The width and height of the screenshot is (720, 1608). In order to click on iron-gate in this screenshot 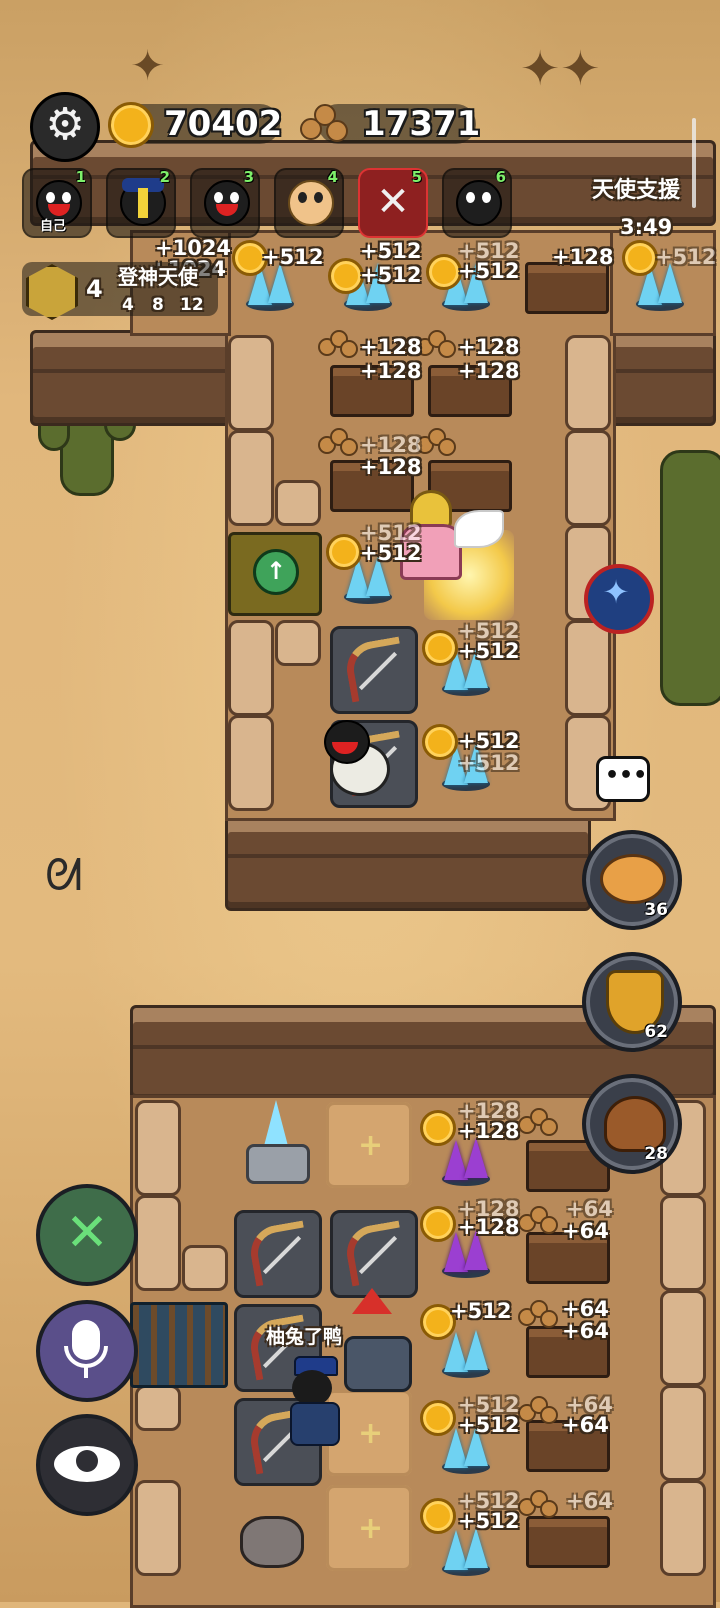, I will do `click(179, 1345)`.